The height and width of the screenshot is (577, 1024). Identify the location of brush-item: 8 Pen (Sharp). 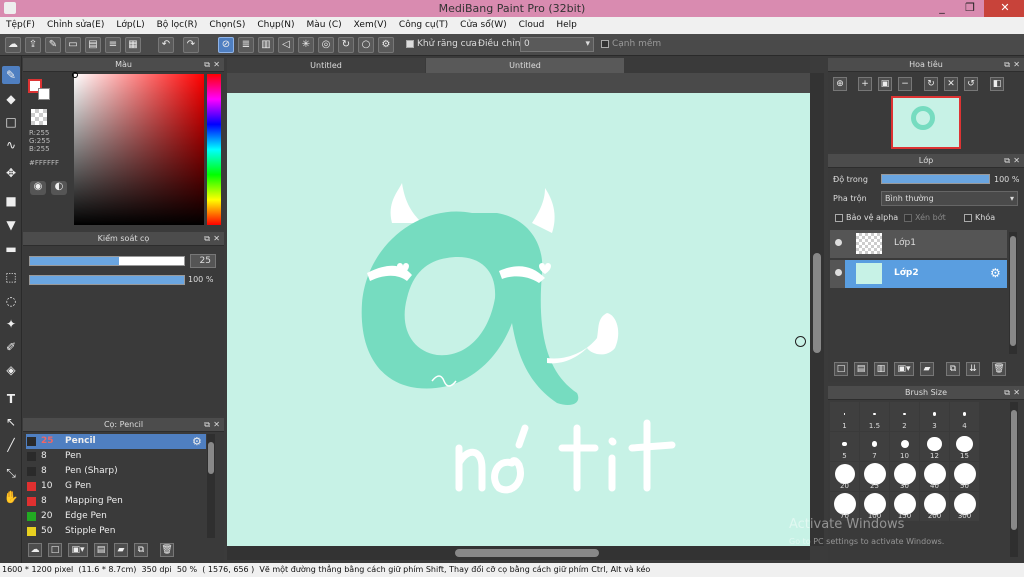
(116, 471).